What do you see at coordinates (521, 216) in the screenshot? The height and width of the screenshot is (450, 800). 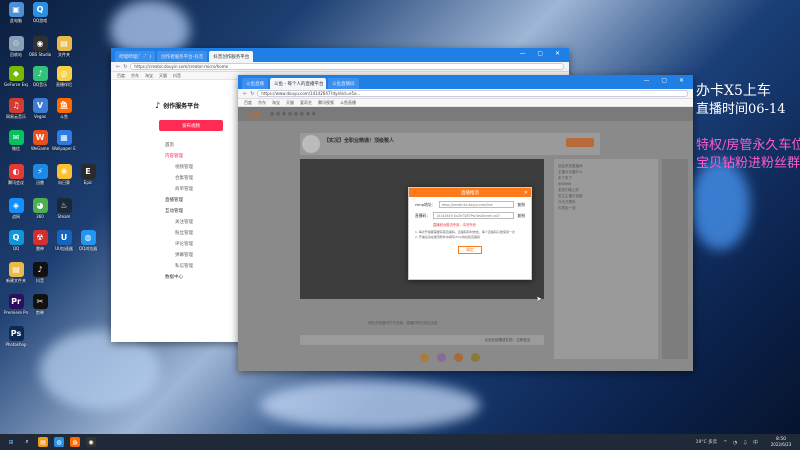 I see `copy-code-button: 复制` at bounding box center [521, 216].